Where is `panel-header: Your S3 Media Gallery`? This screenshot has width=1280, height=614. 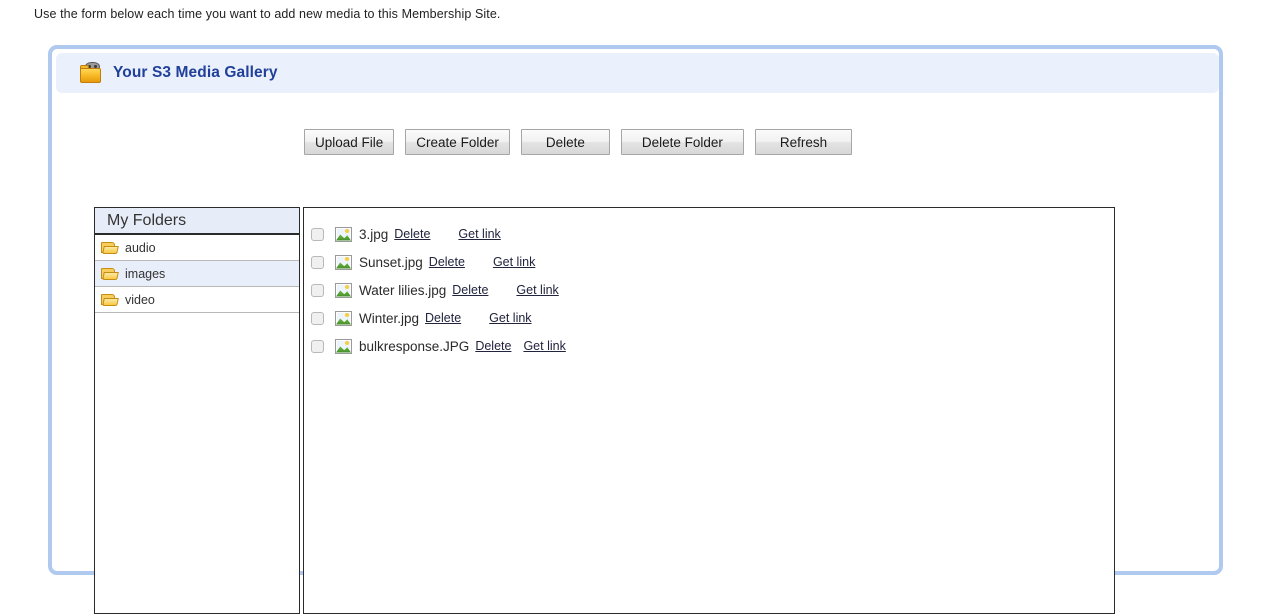 panel-header: Your S3 Media Gallery is located at coordinates (637, 73).